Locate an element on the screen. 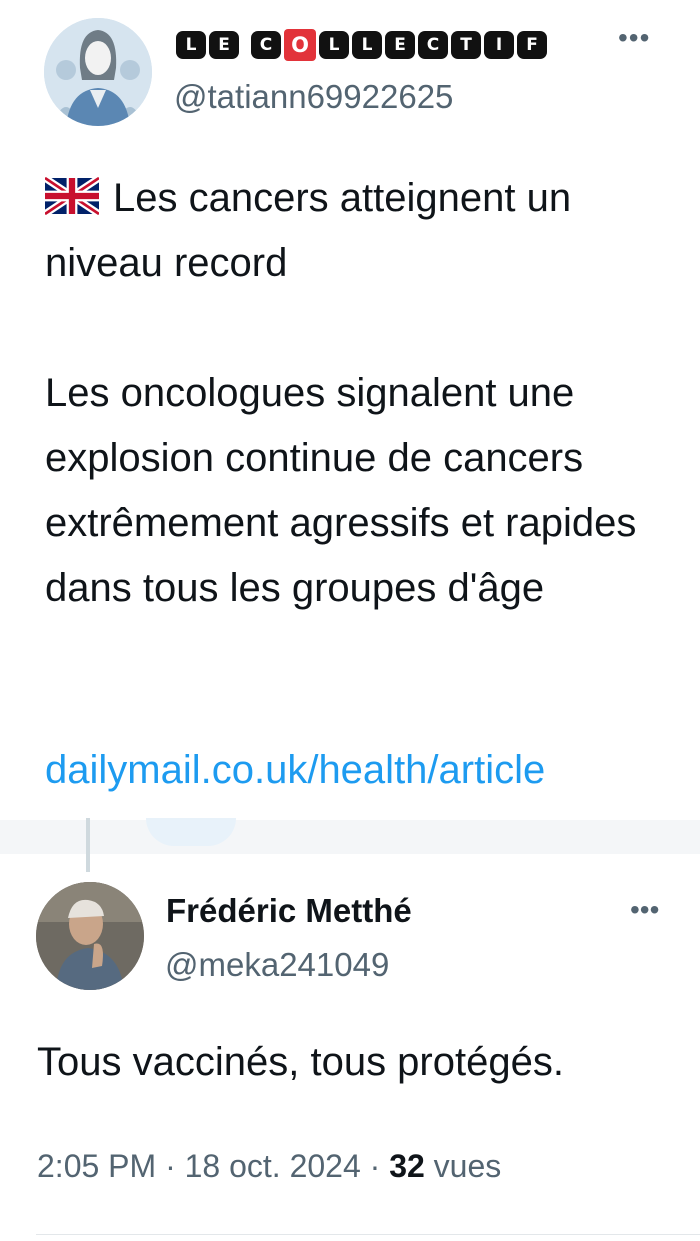 The image size is (700, 1241). reply-text: Tous vaccinés, tous protégés. is located at coordinates (300, 1062).